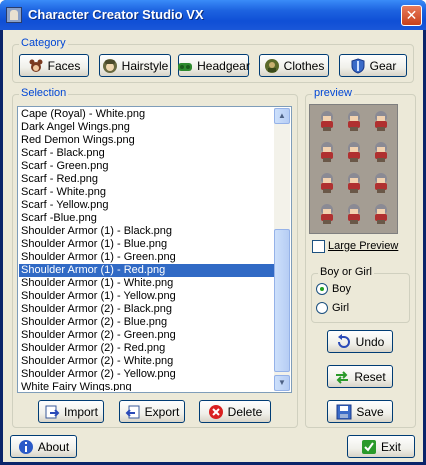  What do you see at coordinates (146, 322) in the screenshot?
I see `list-item: Shoulder Armor (2) - Blue.png` at bounding box center [146, 322].